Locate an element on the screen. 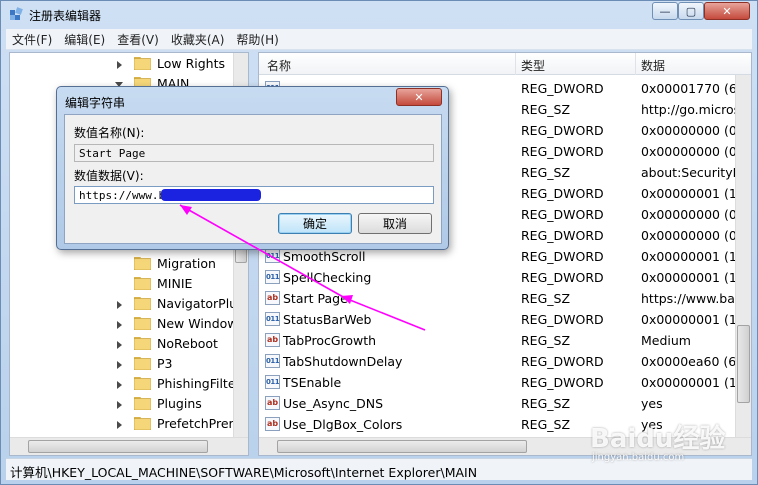 The image size is (758, 485). tree-node: Migration is located at coordinates (122, 264).